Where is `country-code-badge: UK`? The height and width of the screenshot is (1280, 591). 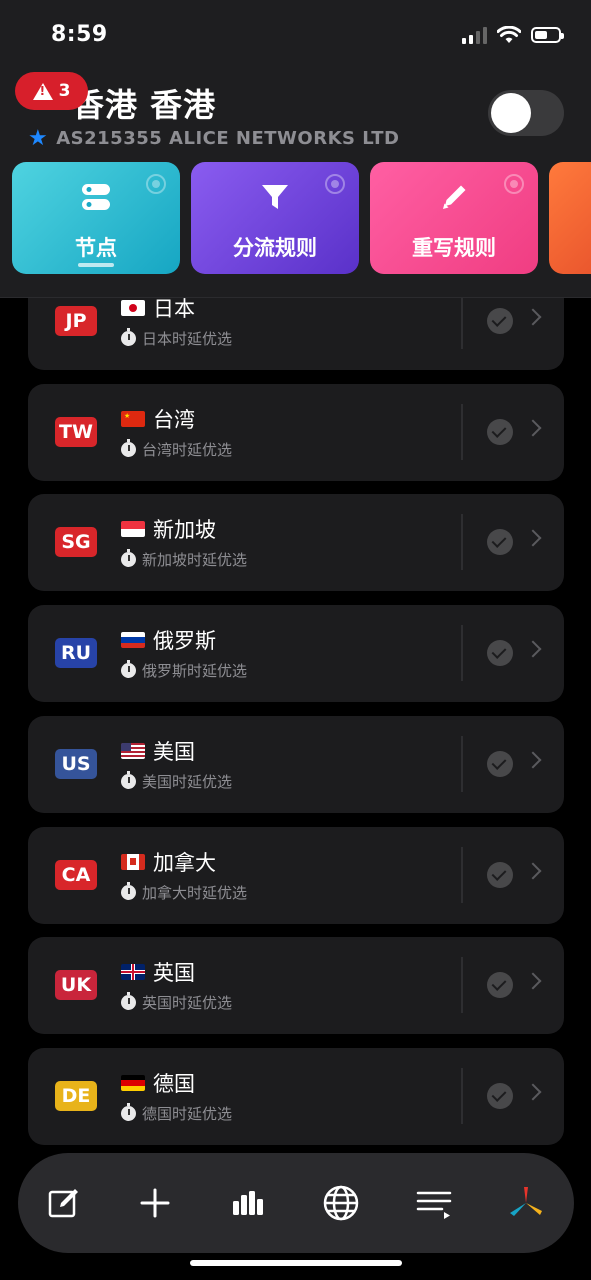 country-code-badge: UK is located at coordinates (76, 985).